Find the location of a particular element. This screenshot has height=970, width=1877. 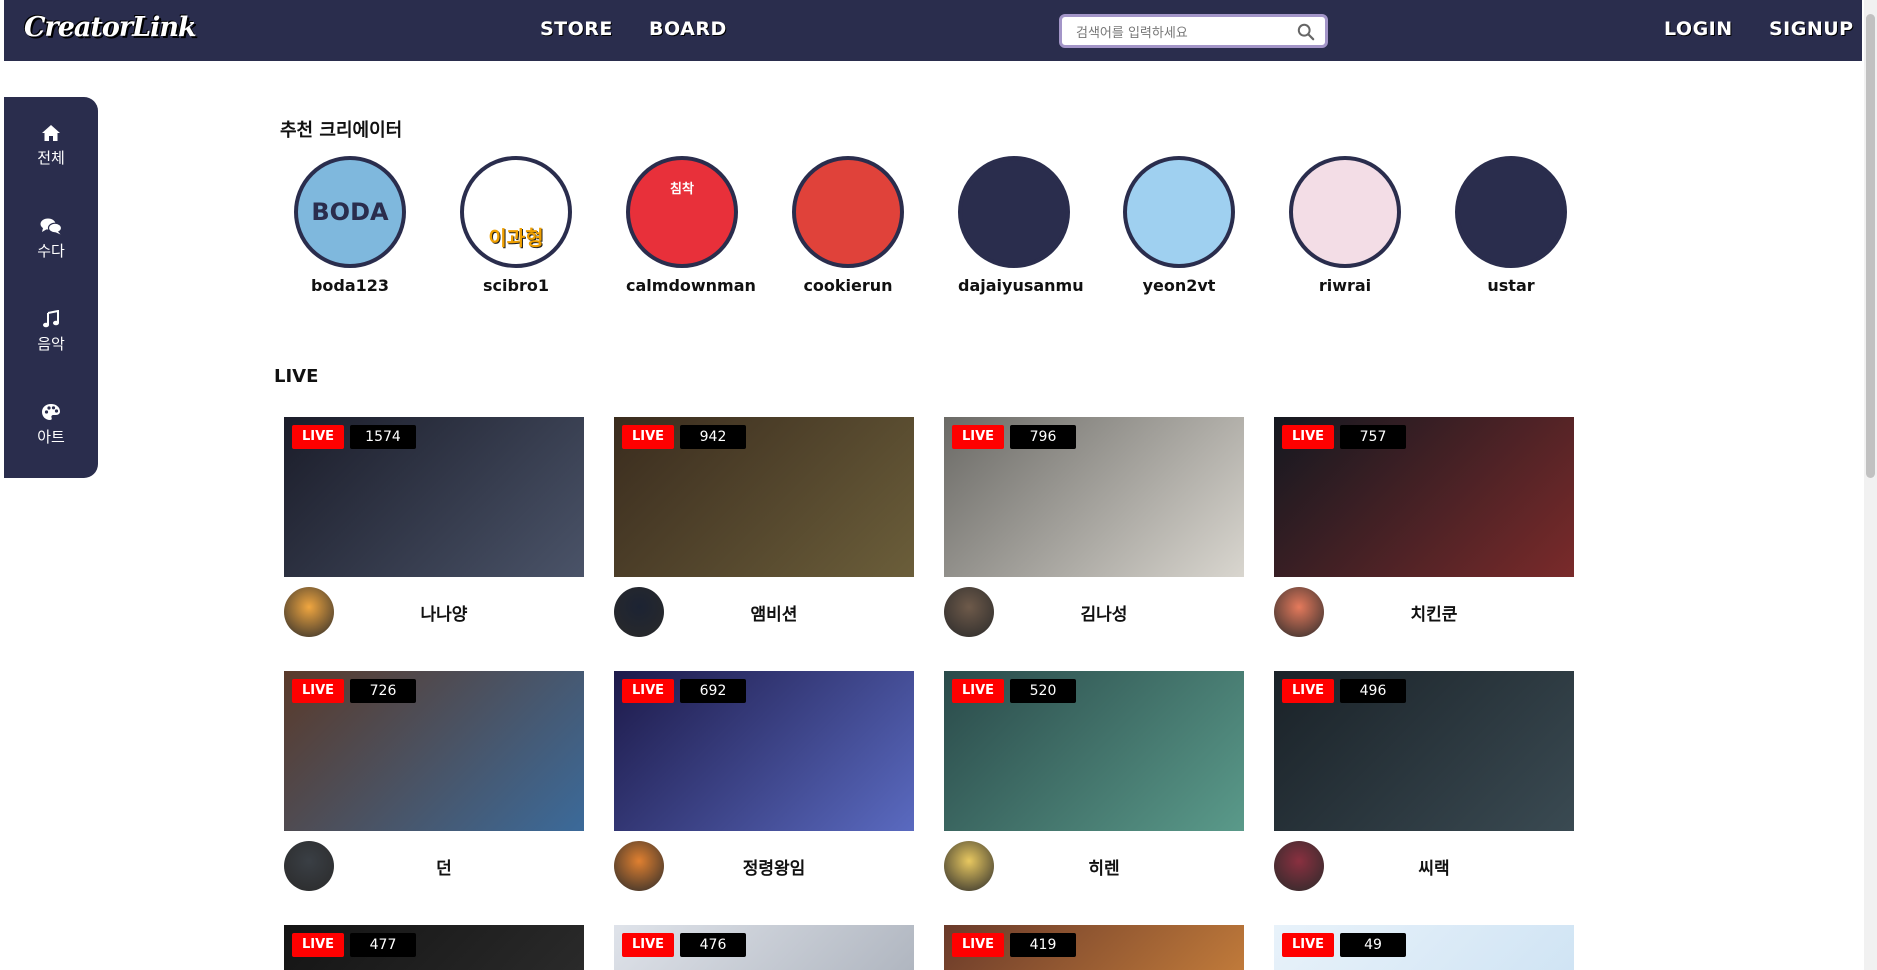

live-stream-card: LIVE 726 던 is located at coordinates (434, 781).